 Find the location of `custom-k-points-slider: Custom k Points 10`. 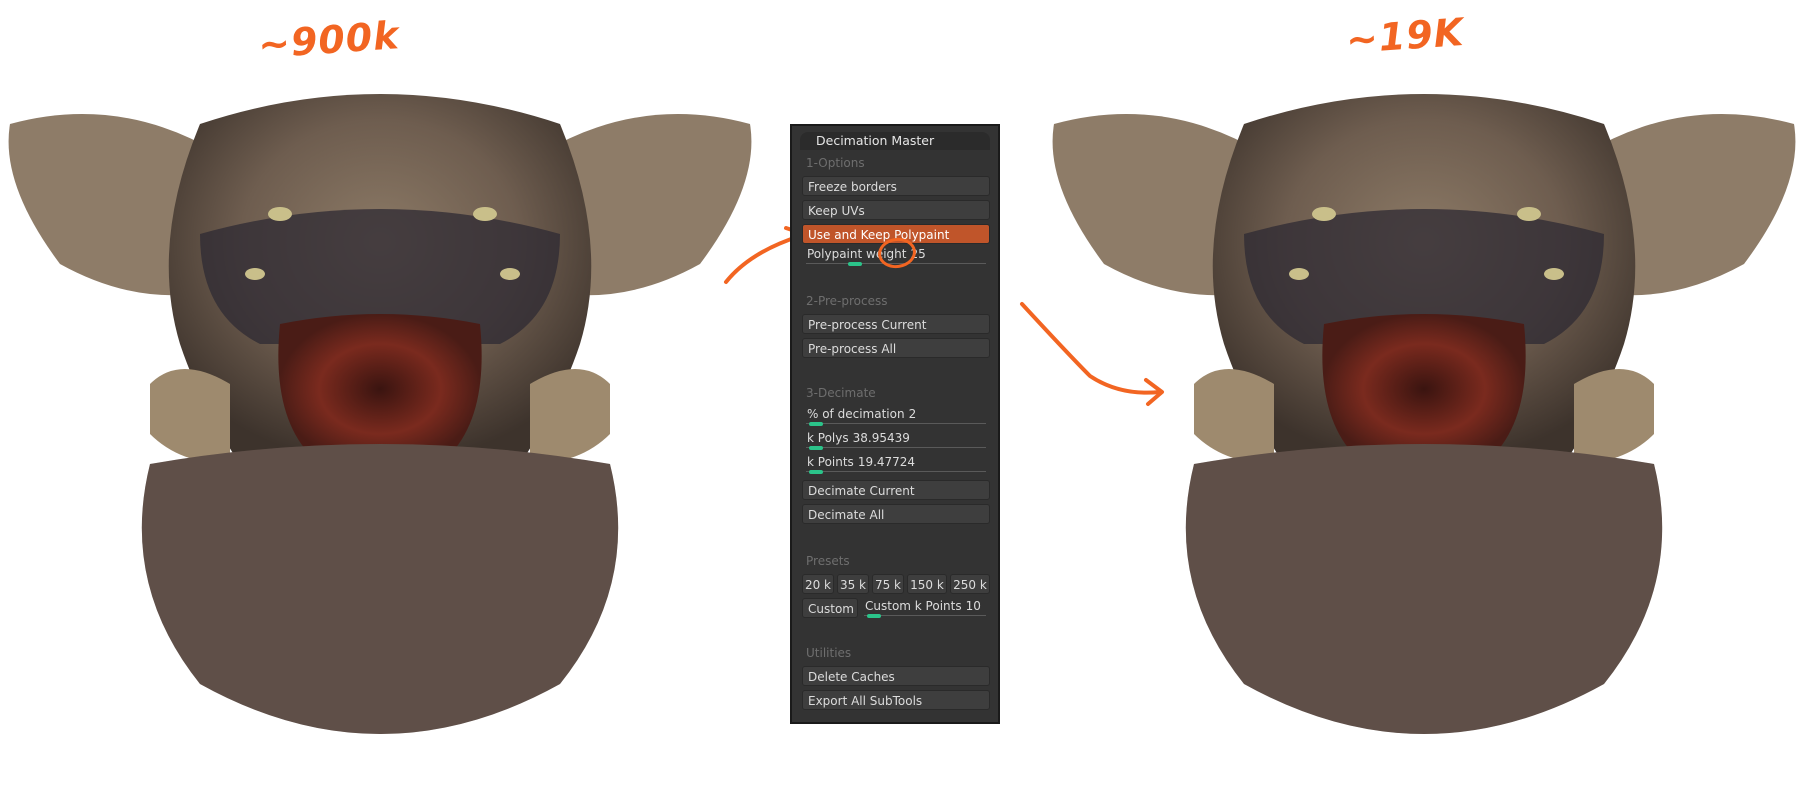

custom-k-points-slider: Custom k Points 10 is located at coordinates (925, 608).